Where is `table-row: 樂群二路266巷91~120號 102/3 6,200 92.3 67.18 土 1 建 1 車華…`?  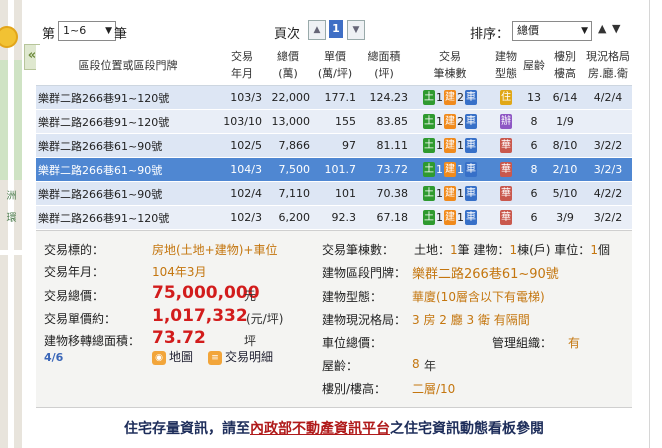
table-row: 樂群二路266巷91~120號 102/3 6,200 92.3 67.18 土 1 建 1 車華… is located at coordinates (334, 217).